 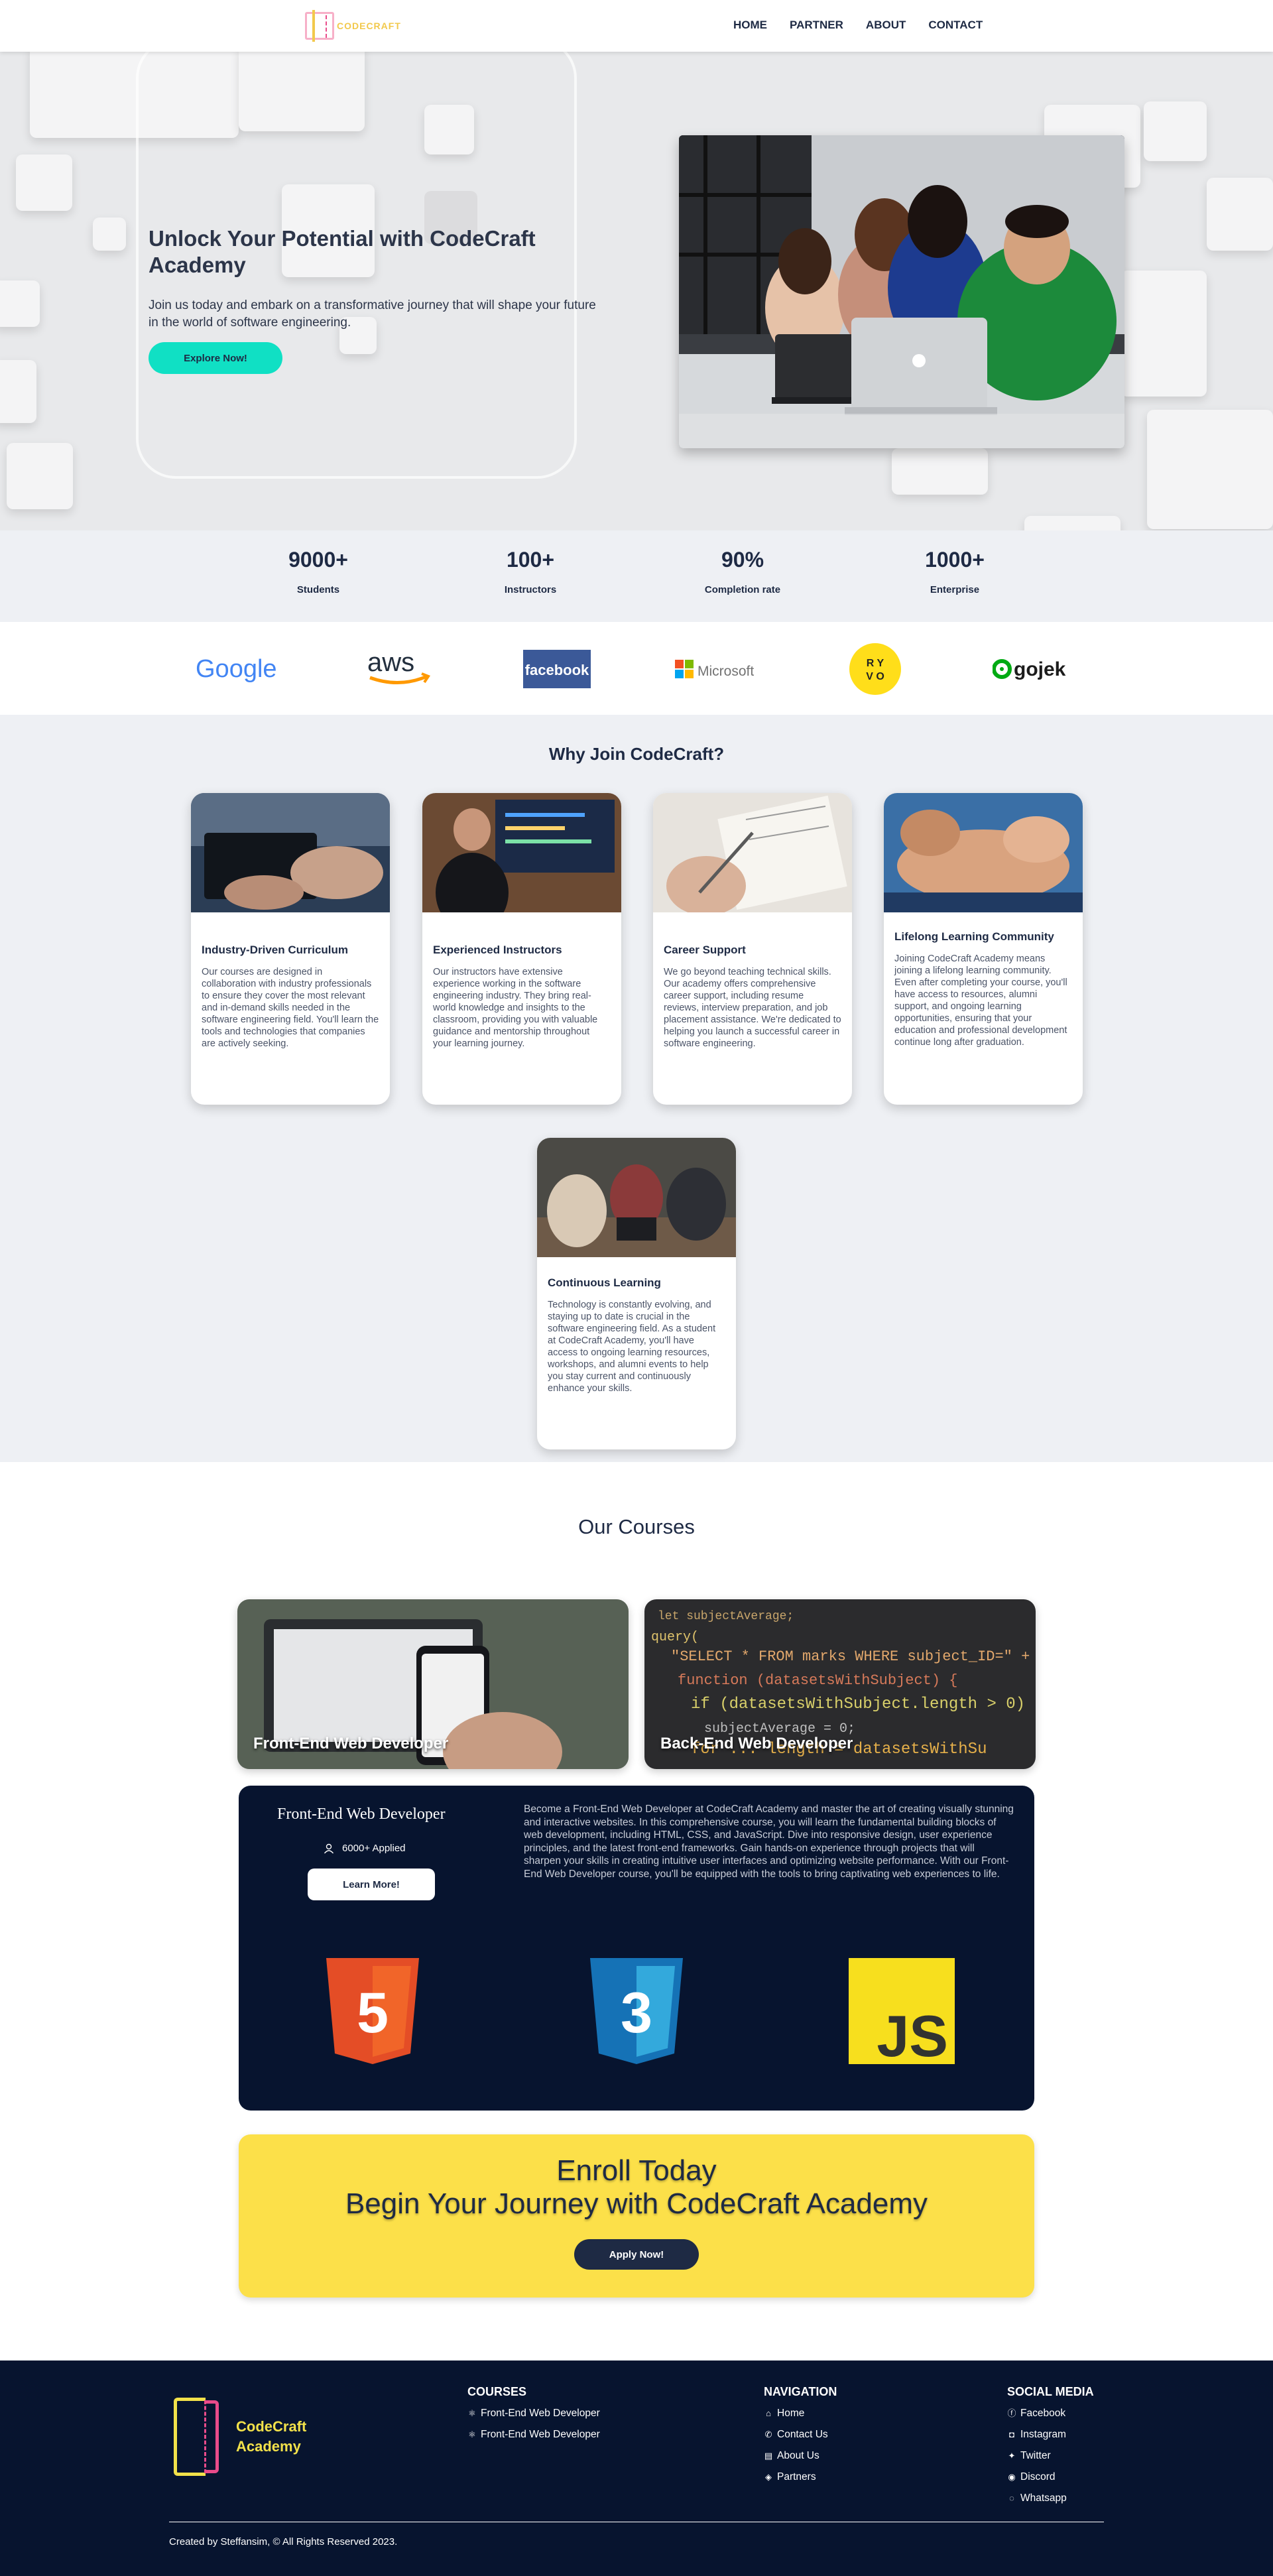 What do you see at coordinates (530, 560) in the screenshot?
I see `stat-value: 100+` at bounding box center [530, 560].